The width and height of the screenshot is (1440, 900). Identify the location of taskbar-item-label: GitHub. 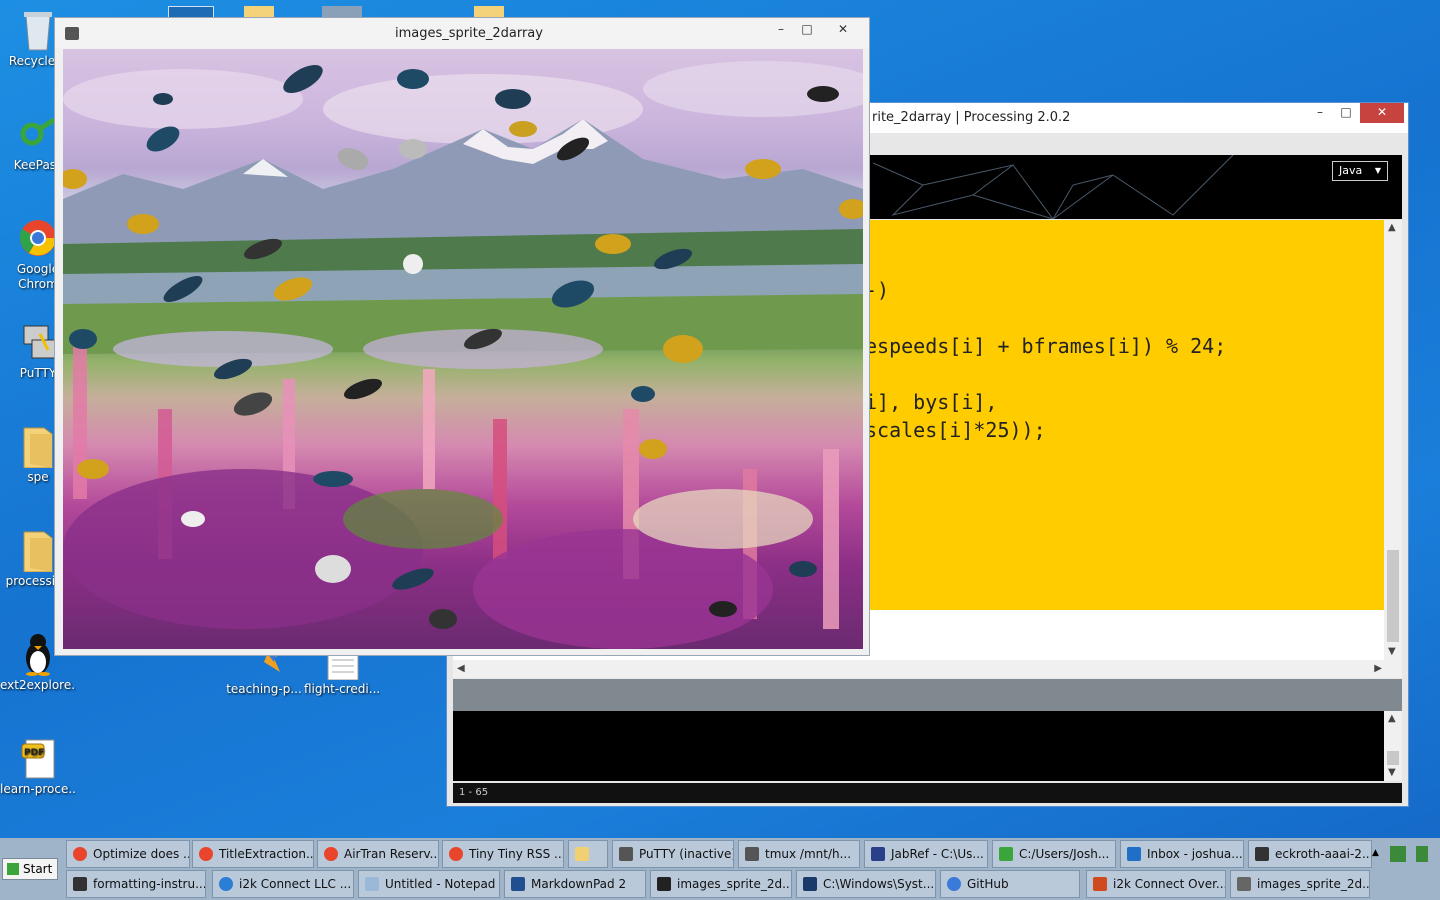
(988, 884).